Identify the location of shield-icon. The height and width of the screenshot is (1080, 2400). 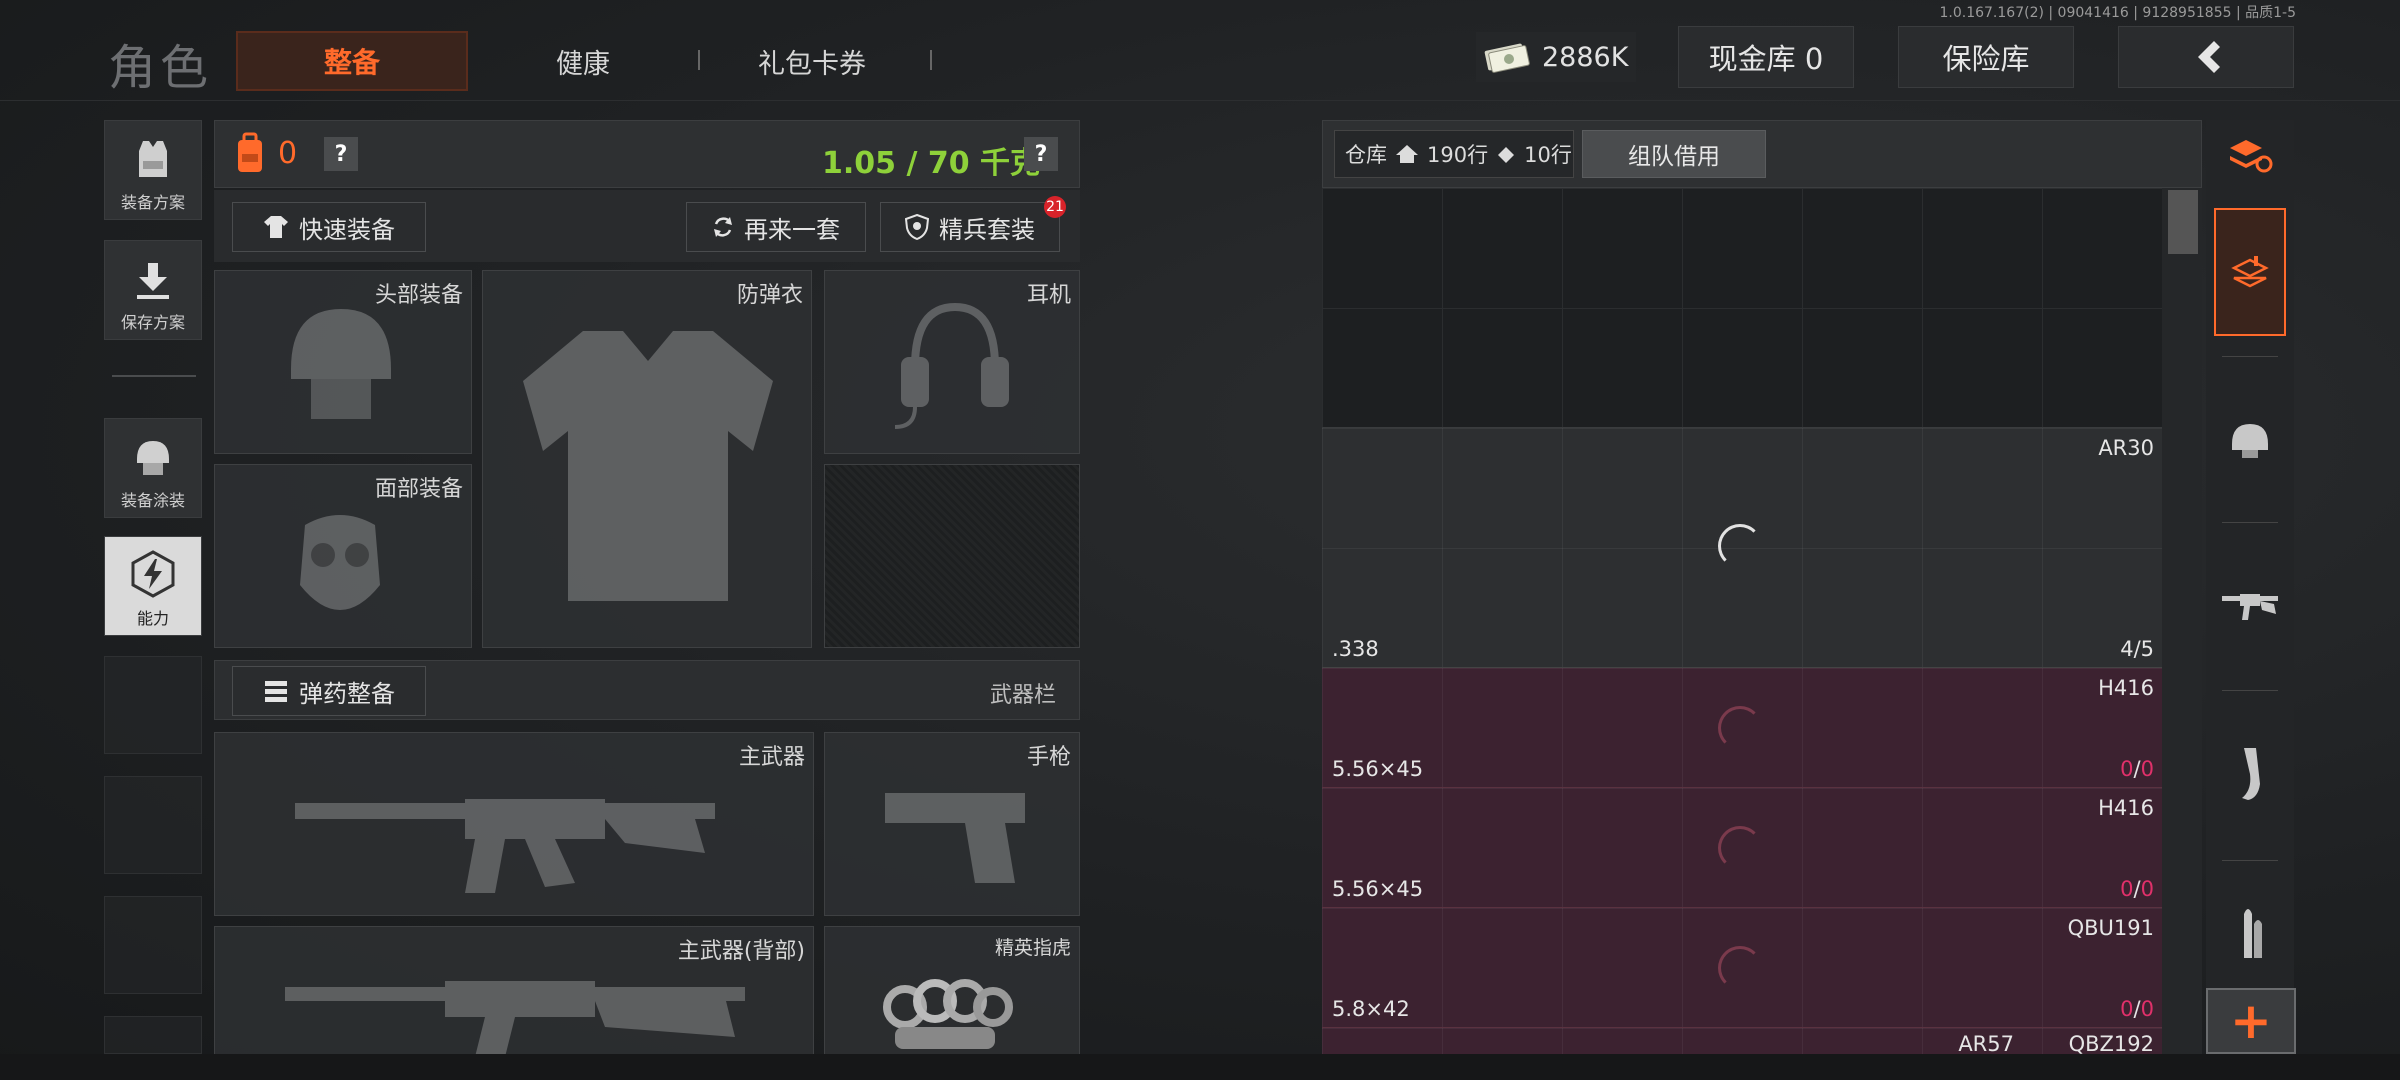
(917, 227).